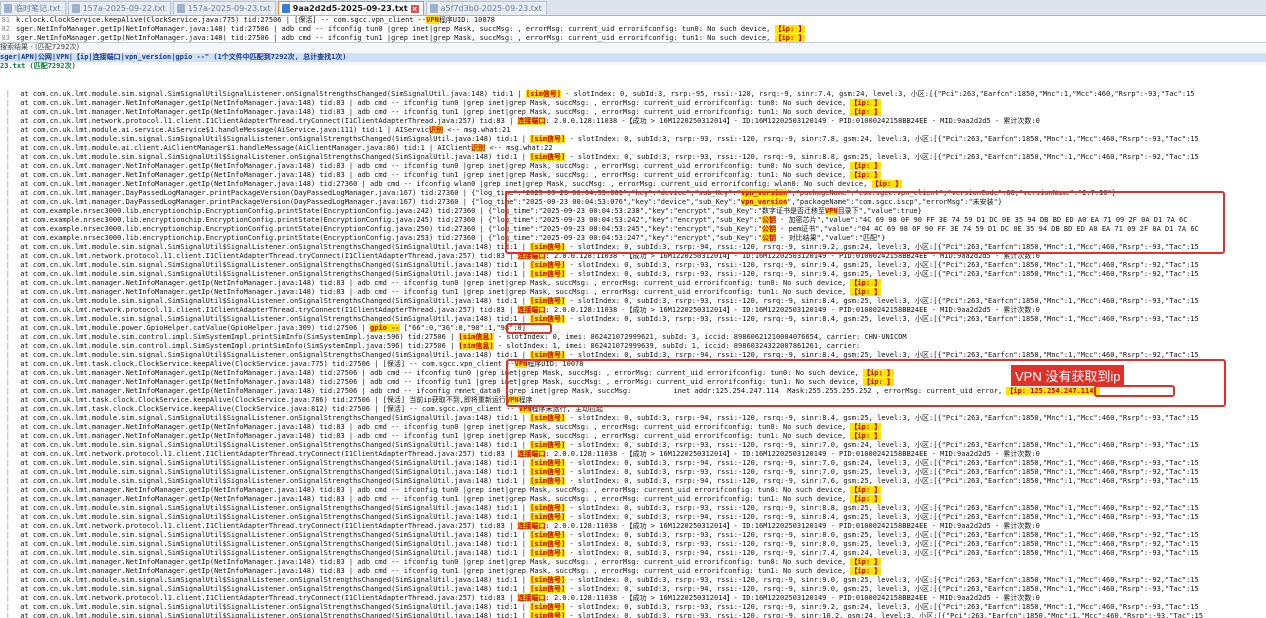  I want to click on close-tab-icon: ×, so click(414, 8).